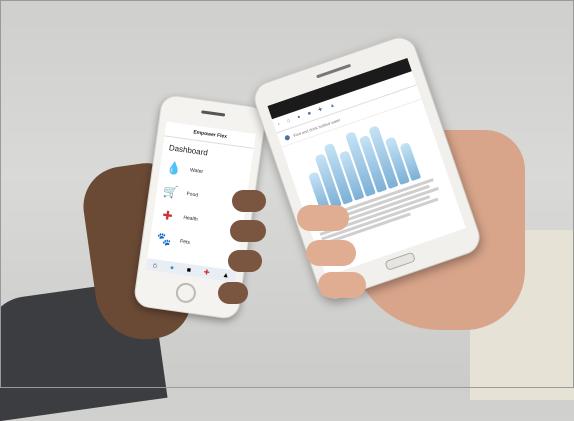 The width and height of the screenshot is (574, 421). I want to click on bullet-icon, so click(287, 137).